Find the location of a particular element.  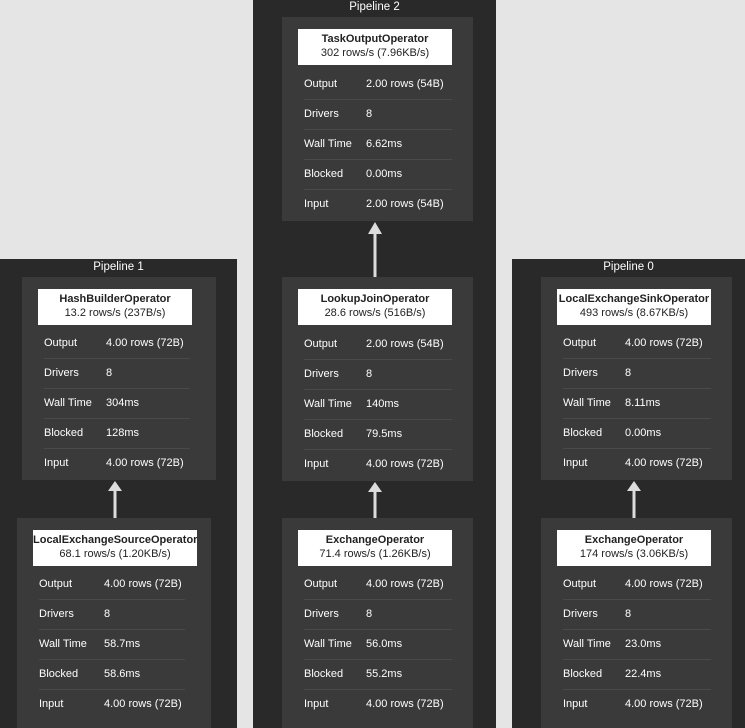

stat-row-output: Output 2.00 rows (54B) is located at coordinates (378, 85).